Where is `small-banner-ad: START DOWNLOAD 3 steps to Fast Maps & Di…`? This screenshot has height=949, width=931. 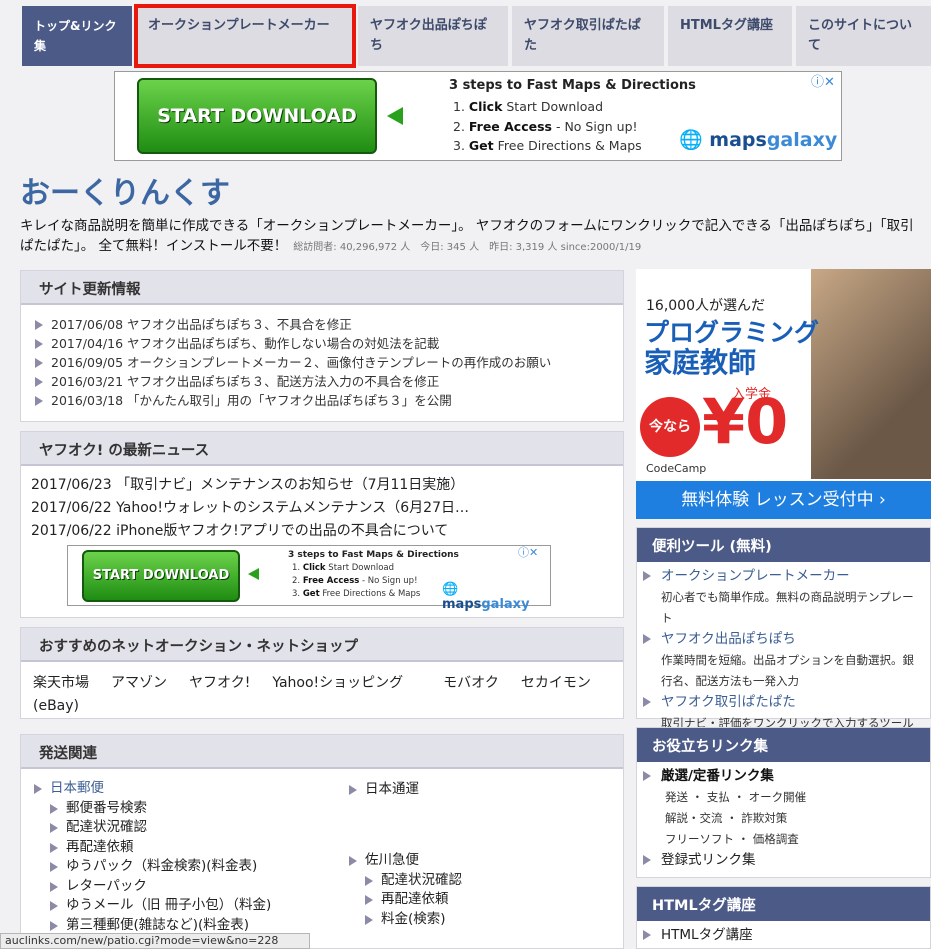 small-banner-ad: START DOWNLOAD 3 steps to Fast Maps & Di… is located at coordinates (309, 578).